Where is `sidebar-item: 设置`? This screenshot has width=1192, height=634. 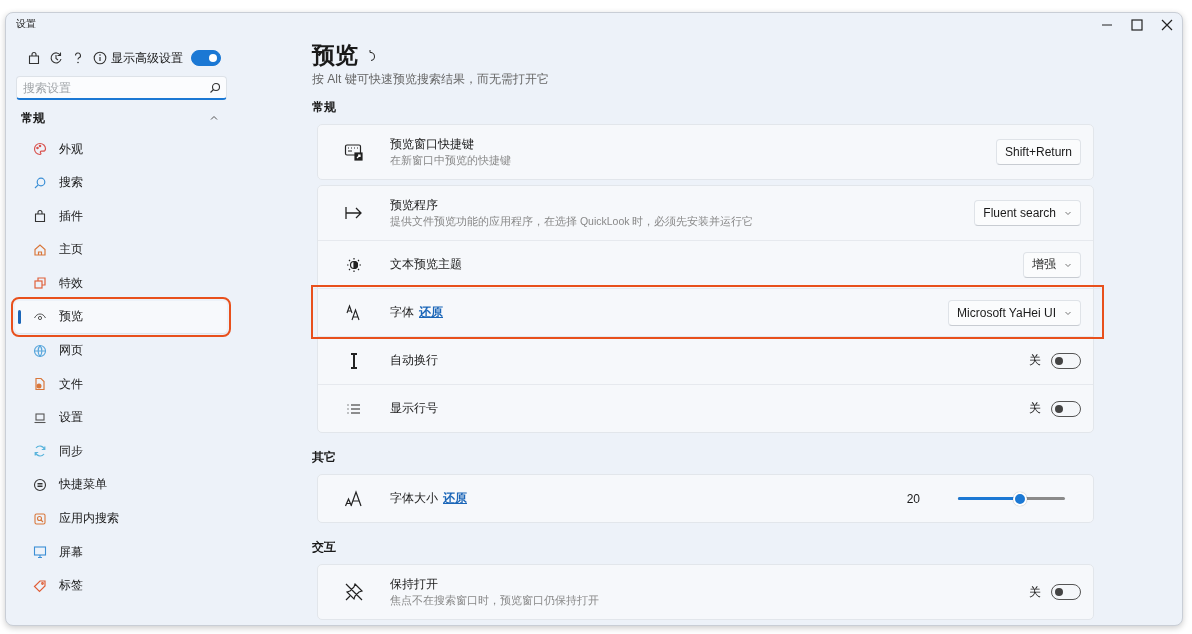 sidebar-item: 设置 is located at coordinates (121, 417).